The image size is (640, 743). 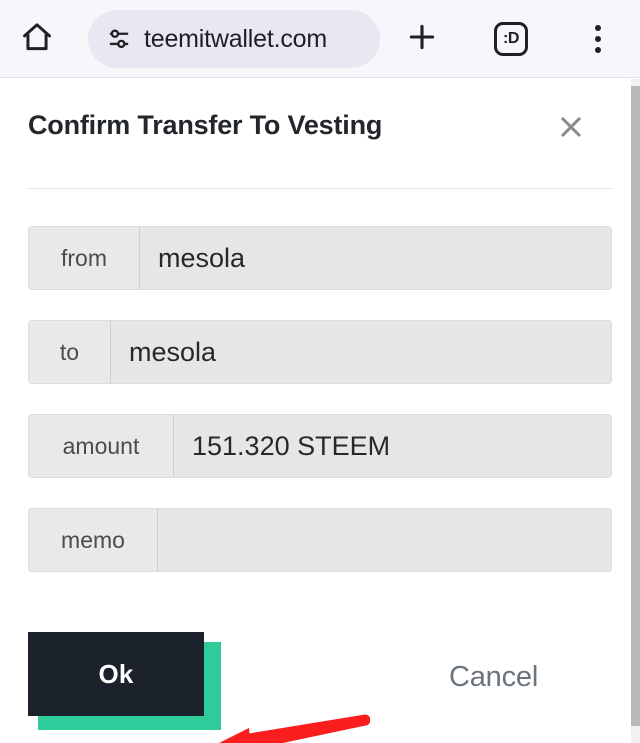 I want to click on home-icon, so click(x=37, y=39).